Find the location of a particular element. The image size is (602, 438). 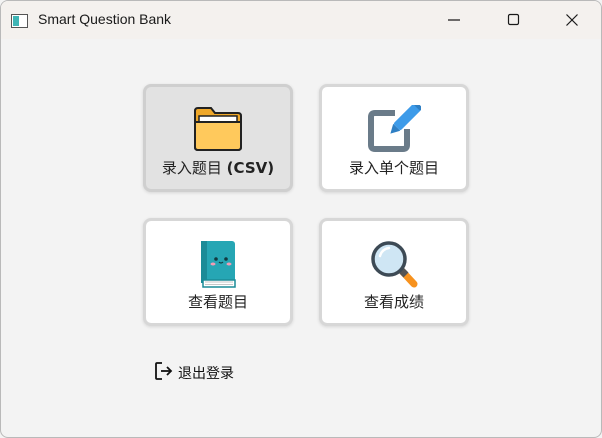

book-icon is located at coordinates (218, 266).